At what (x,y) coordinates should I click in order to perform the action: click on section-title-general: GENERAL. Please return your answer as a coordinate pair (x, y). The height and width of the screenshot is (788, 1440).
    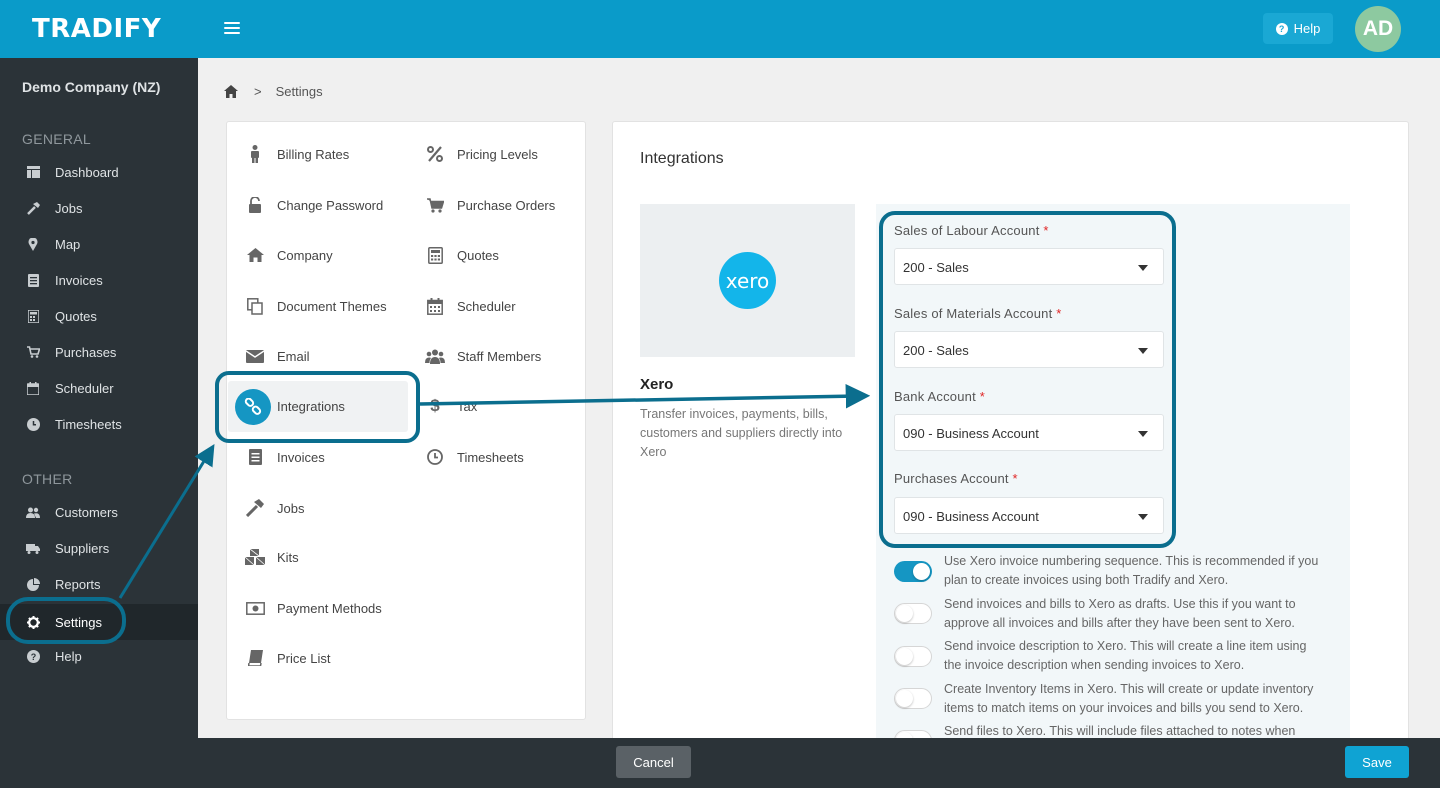
    Looking at the image, I should click on (57, 139).